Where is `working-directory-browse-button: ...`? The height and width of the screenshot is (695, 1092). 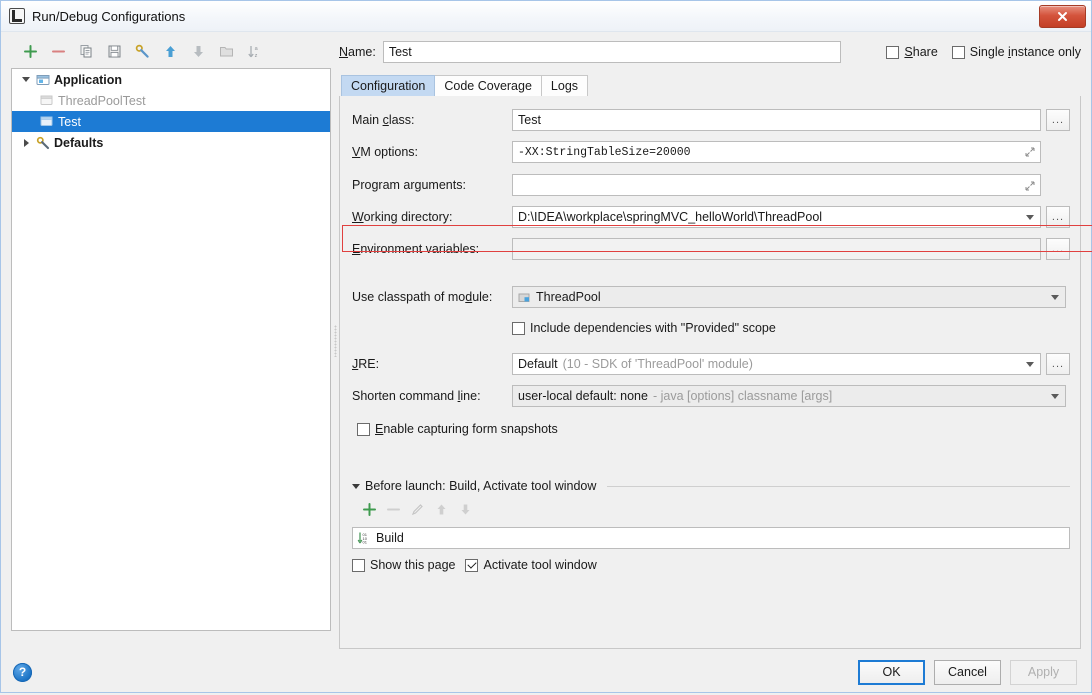 working-directory-browse-button: ... is located at coordinates (1058, 217).